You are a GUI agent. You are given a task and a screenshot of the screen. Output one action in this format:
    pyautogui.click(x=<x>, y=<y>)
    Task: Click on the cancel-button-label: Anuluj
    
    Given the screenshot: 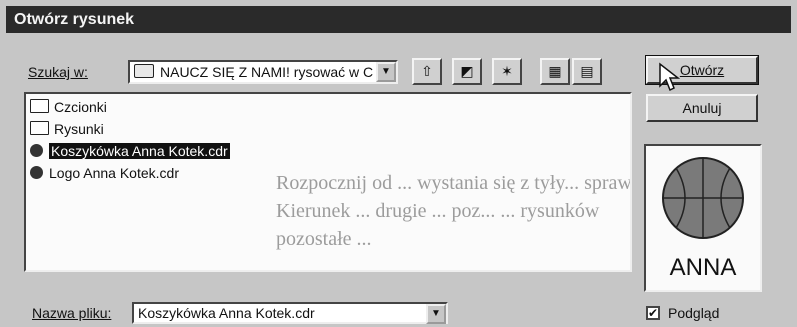 What is the action you would take?
    pyautogui.click(x=702, y=108)
    